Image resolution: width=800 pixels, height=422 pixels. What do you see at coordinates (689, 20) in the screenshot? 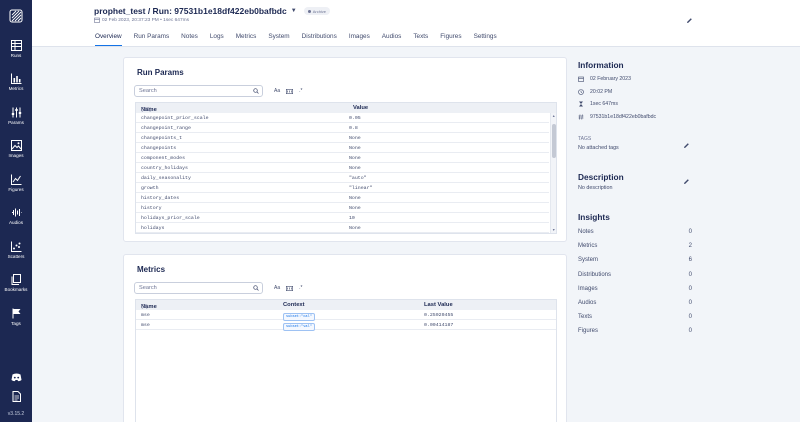
I see `edit-run-icon` at bounding box center [689, 20].